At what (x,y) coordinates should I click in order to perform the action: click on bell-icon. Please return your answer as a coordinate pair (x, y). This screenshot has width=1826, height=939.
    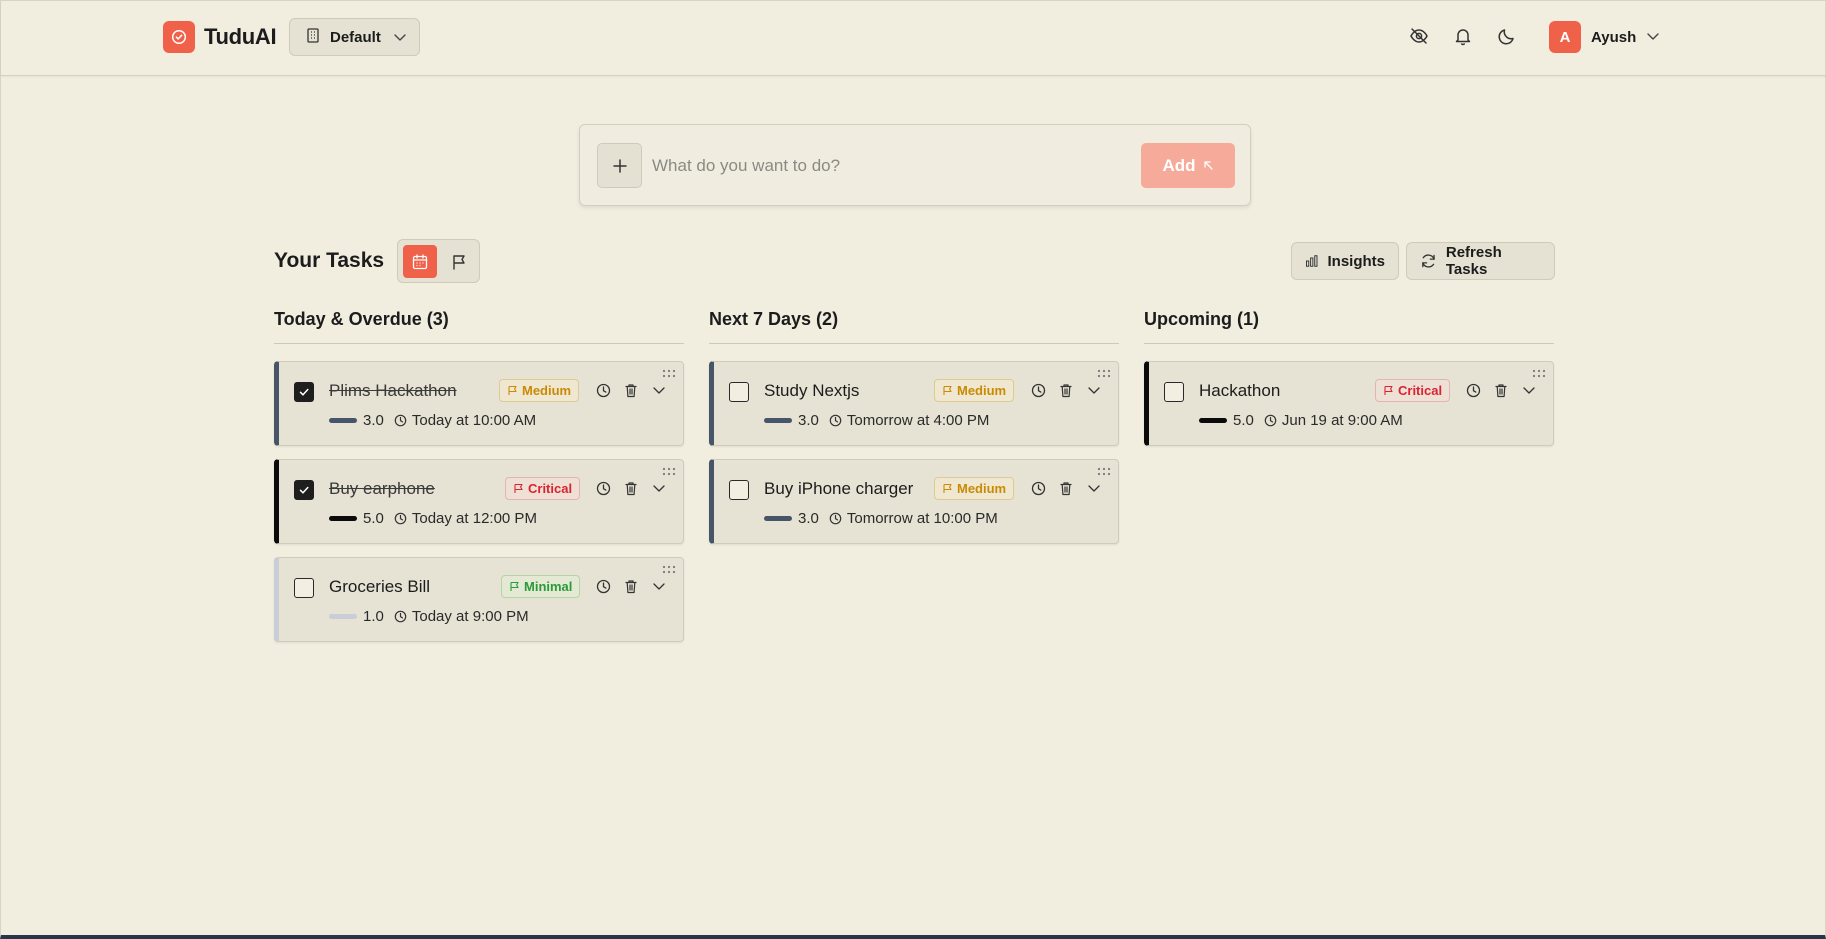
    Looking at the image, I should click on (1463, 36).